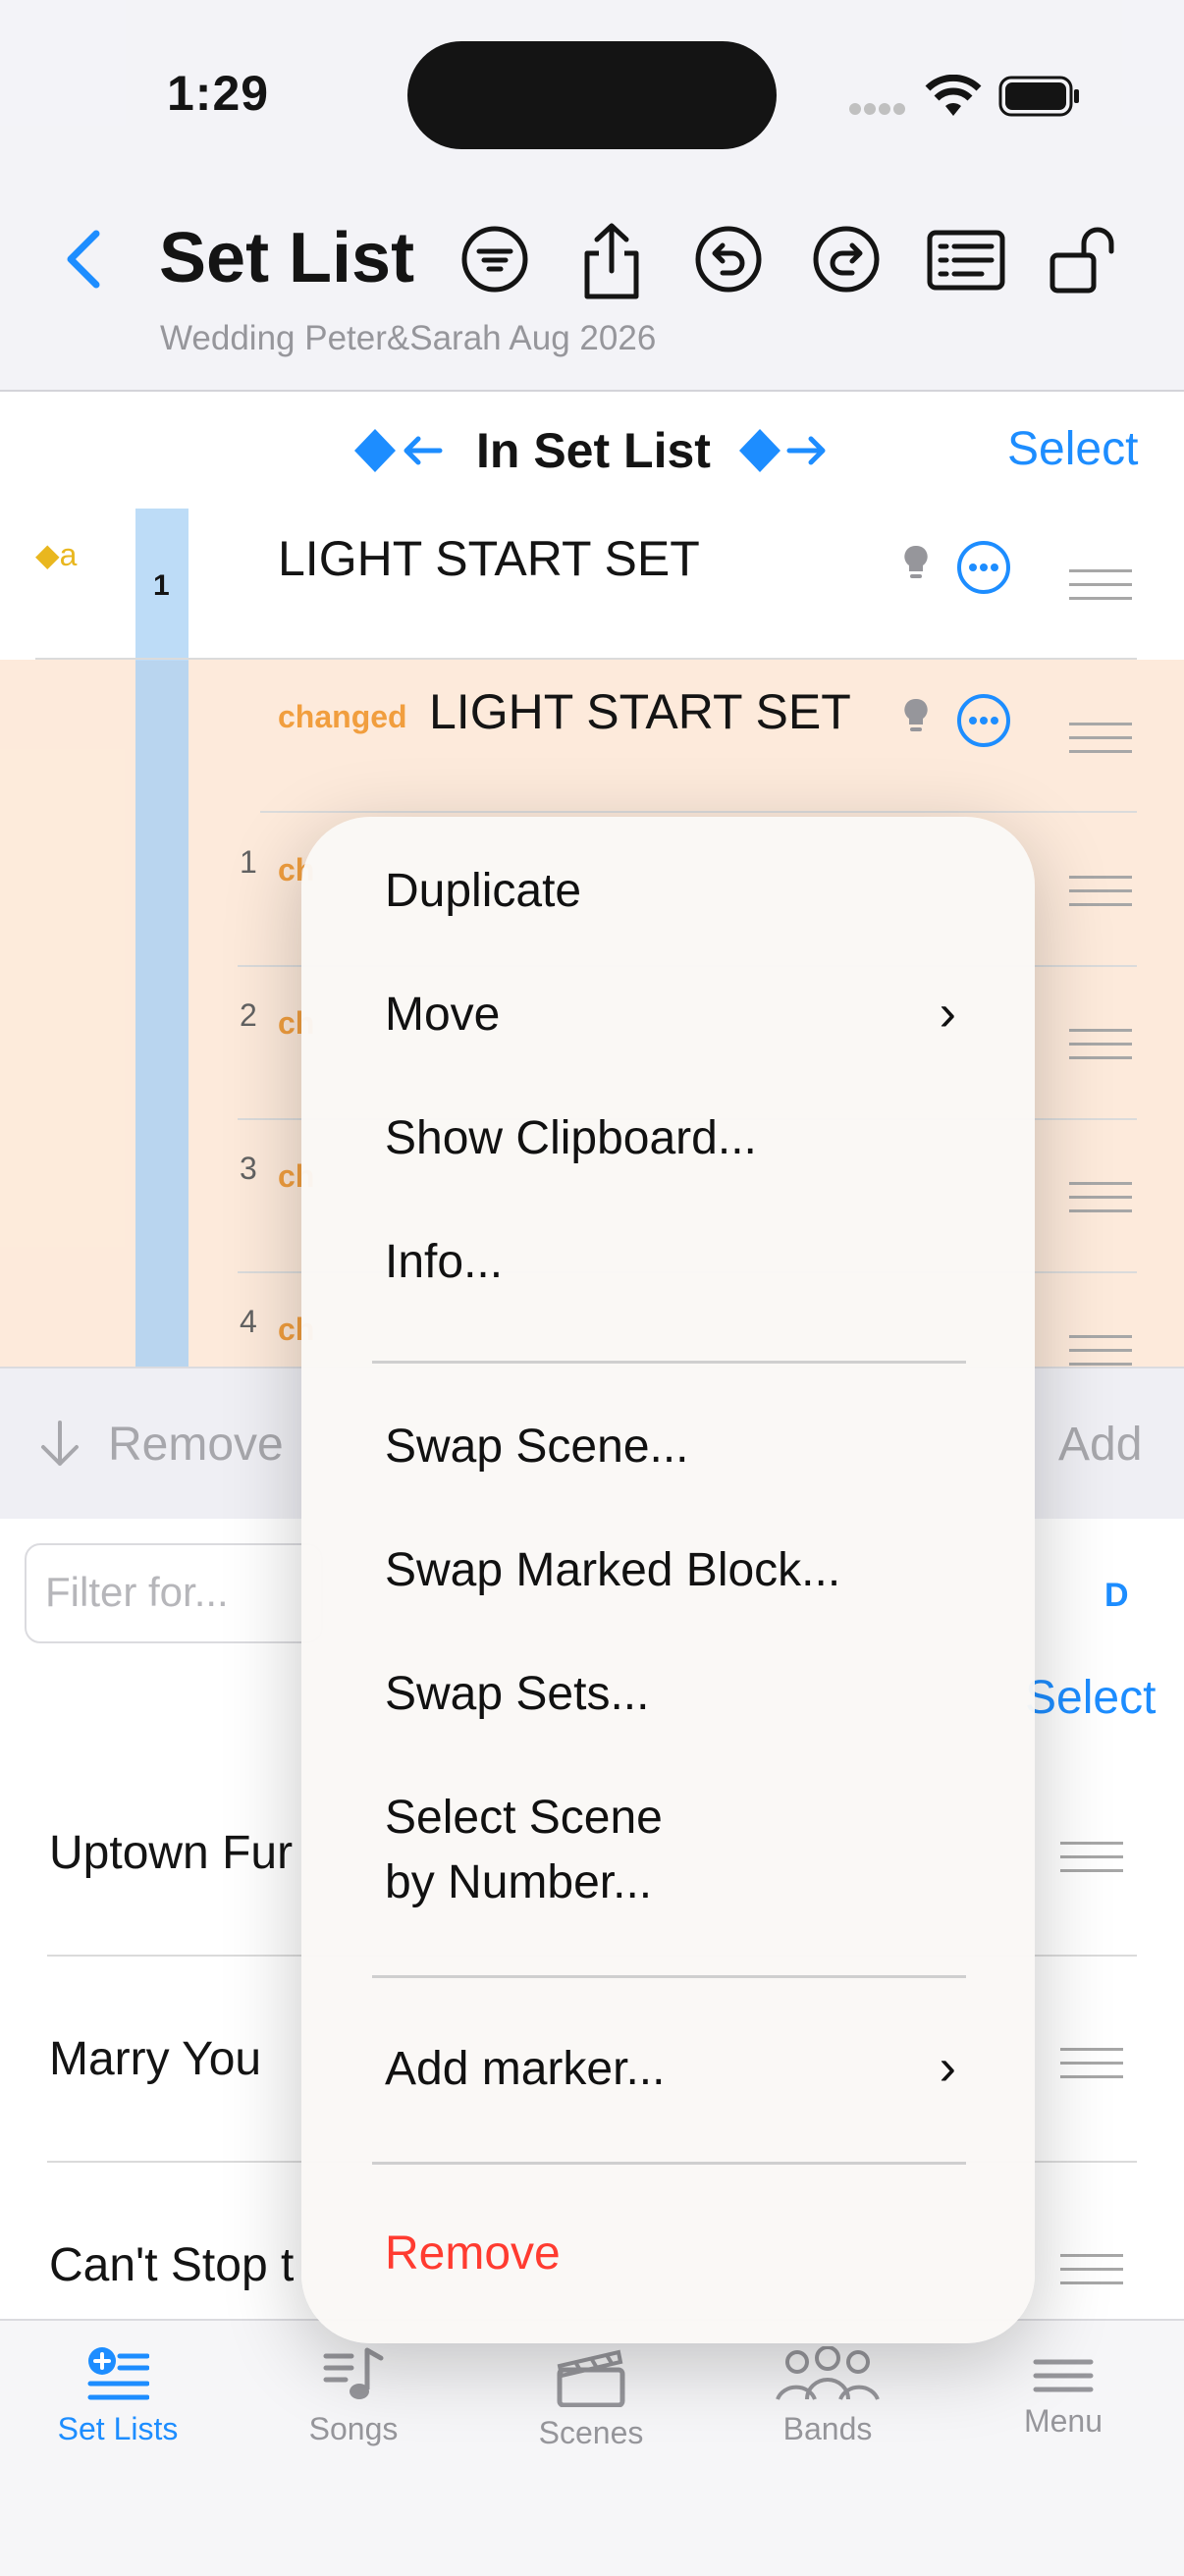 Image resolution: width=1184 pixels, height=2576 pixels. I want to click on menu-item-remove: Remove, so click(473, 2254).